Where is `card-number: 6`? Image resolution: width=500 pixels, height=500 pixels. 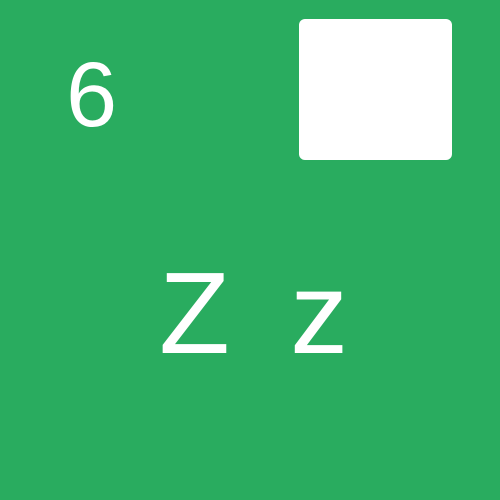
card-number: 6 is located at coordinates (92, 95).